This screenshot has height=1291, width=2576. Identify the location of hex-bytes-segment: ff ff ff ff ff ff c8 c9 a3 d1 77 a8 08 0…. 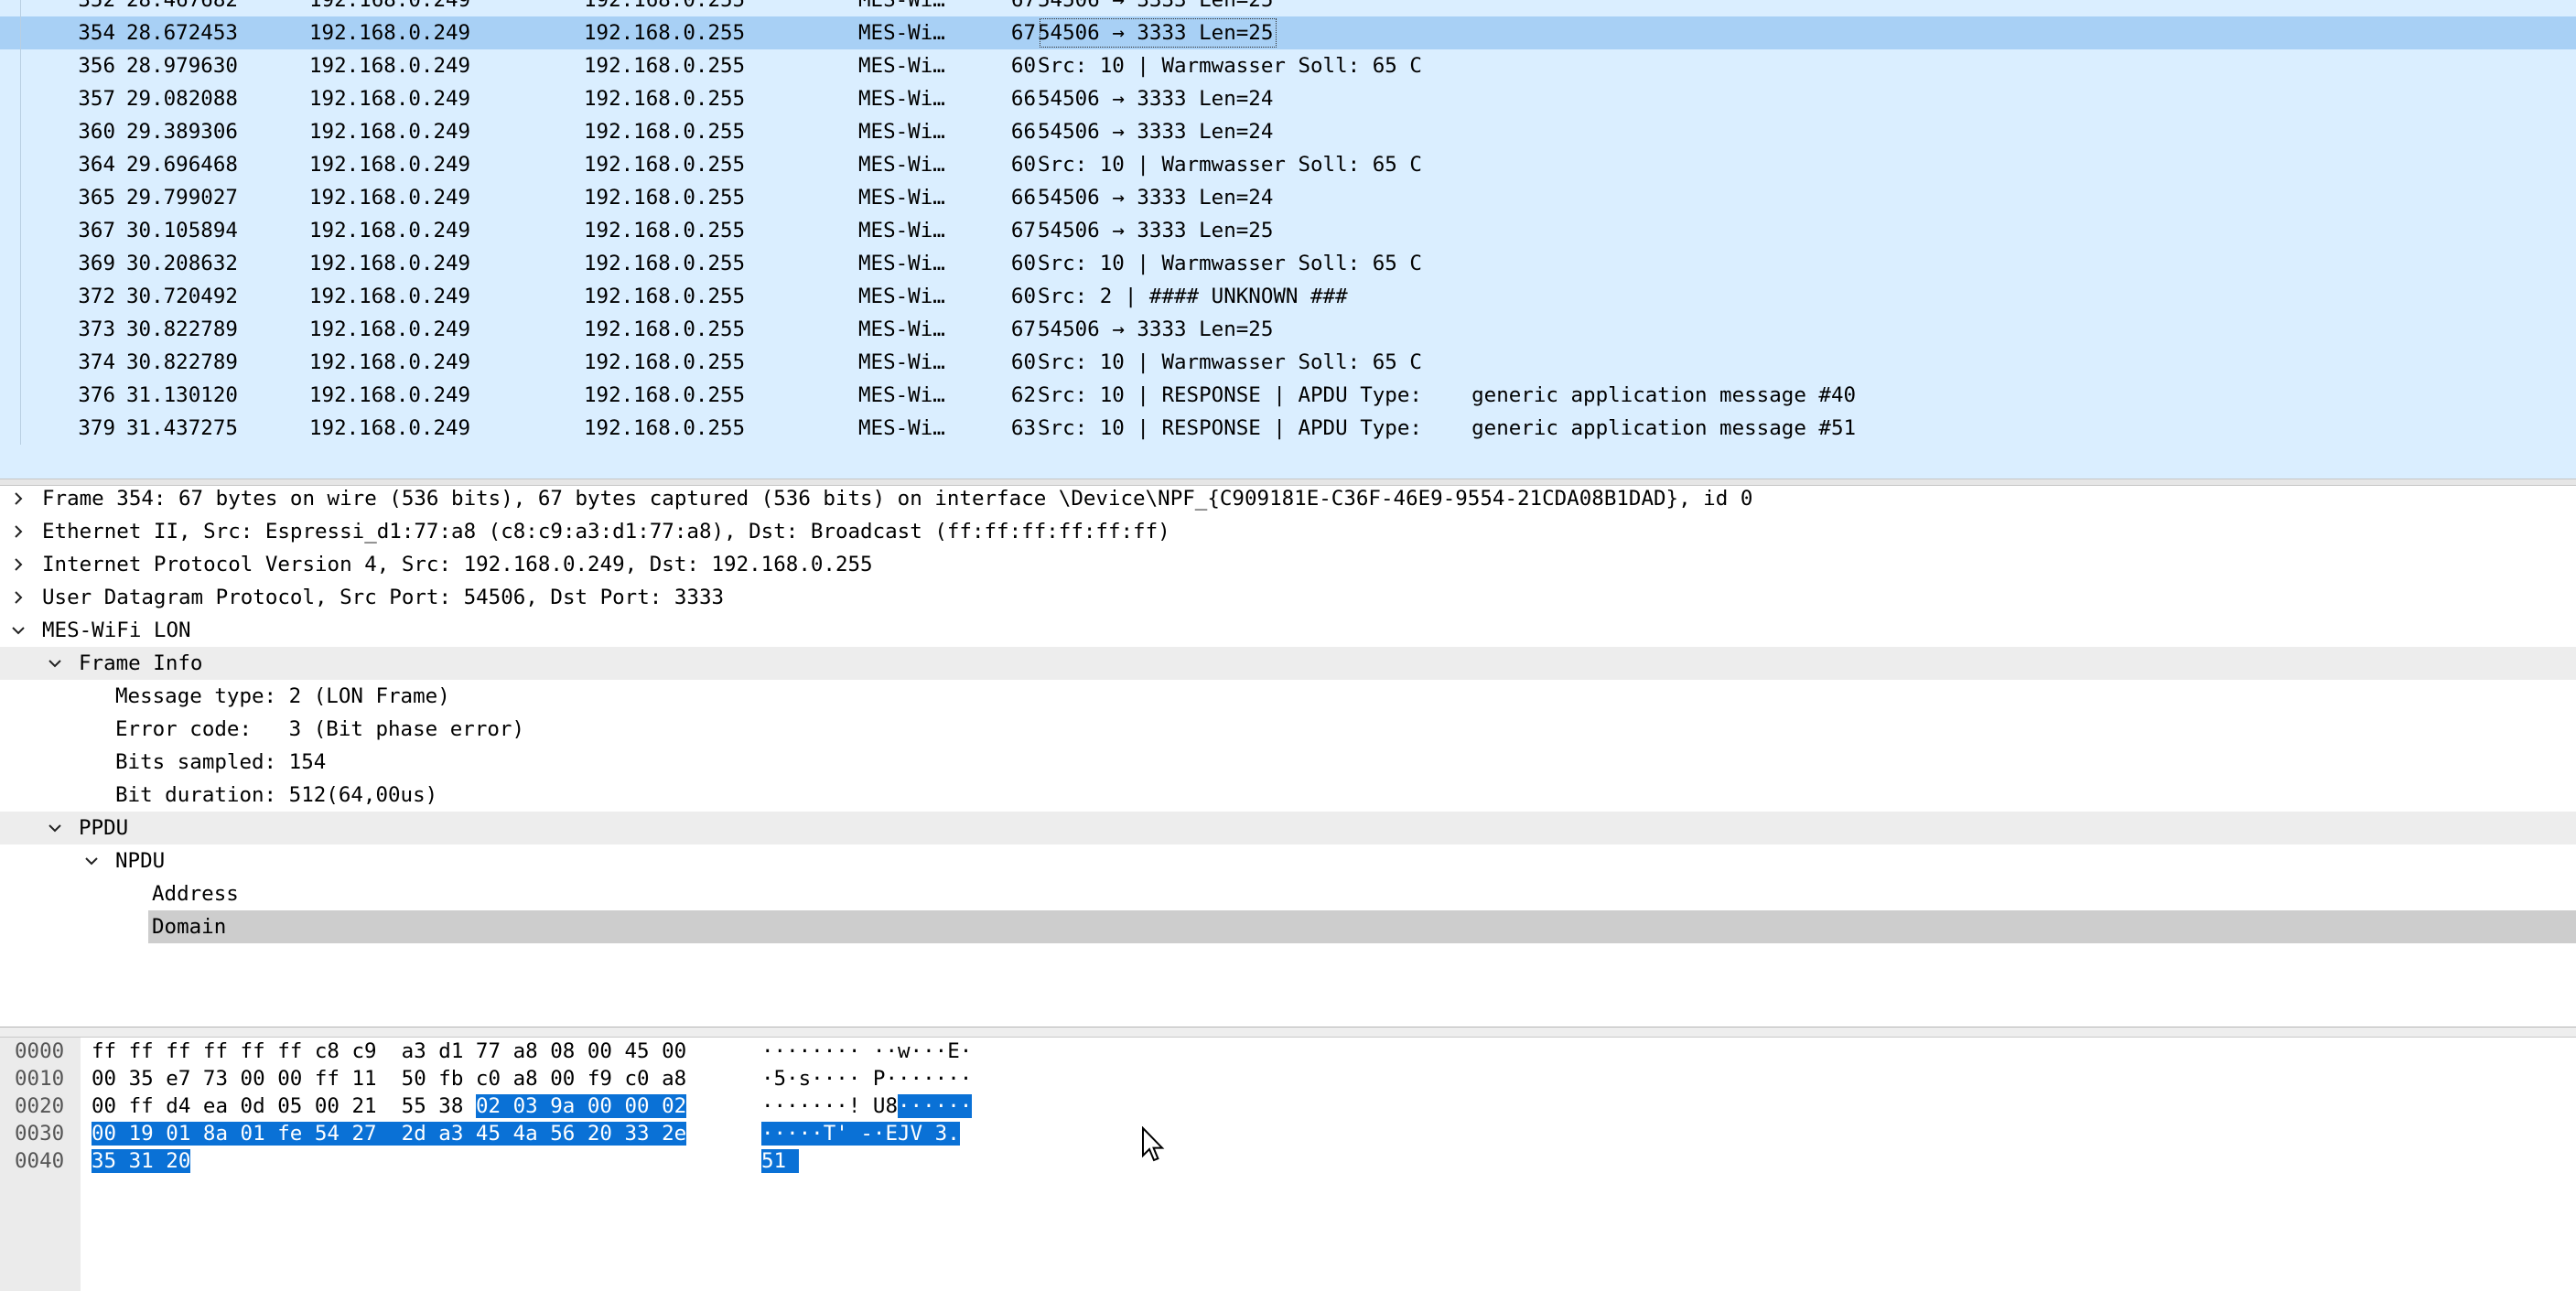
(389, 1051).